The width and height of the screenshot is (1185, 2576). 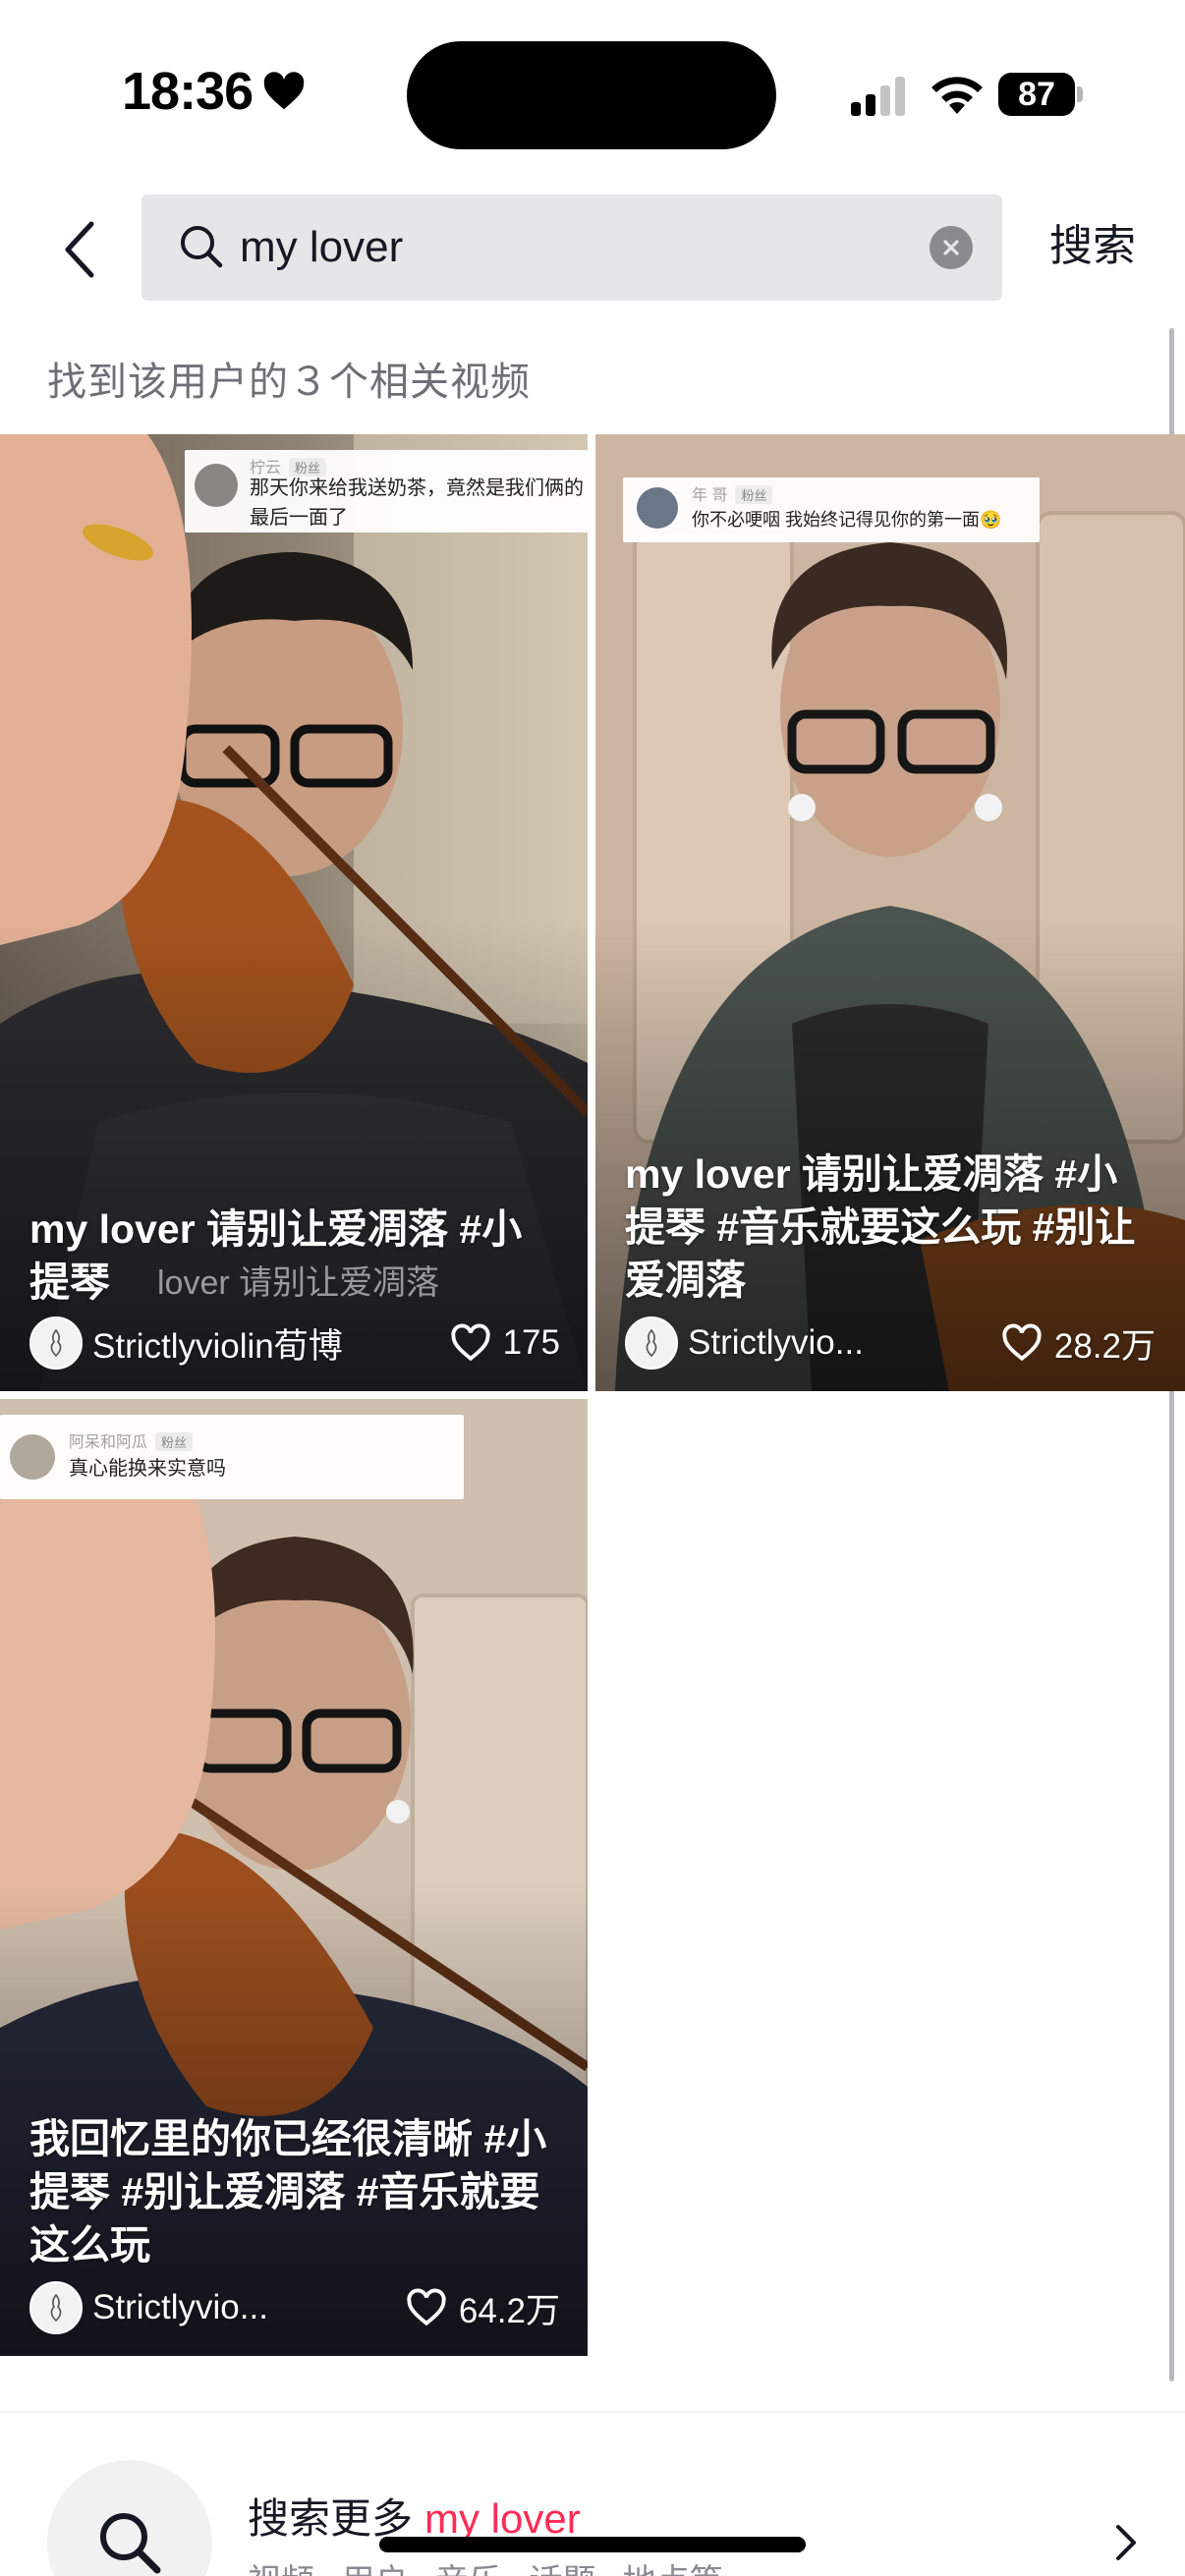 What do you see at coordinates (232, 1457) in the screenshot?
I see `comment-sticker: 阿呆和阿瓜 粉丝 真心能换来实意吗` at bounding box center [232, 1457].